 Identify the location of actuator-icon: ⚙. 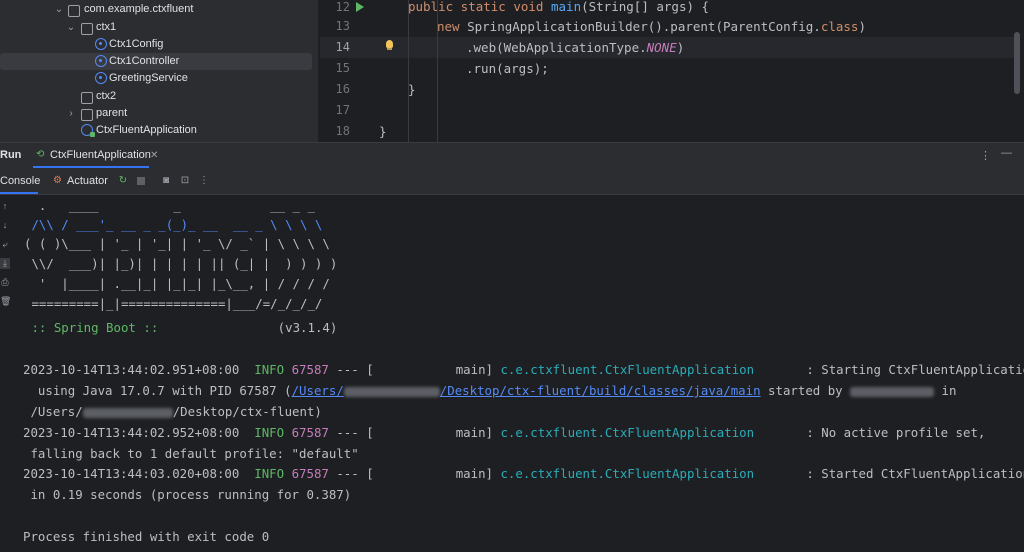
(57, 180).